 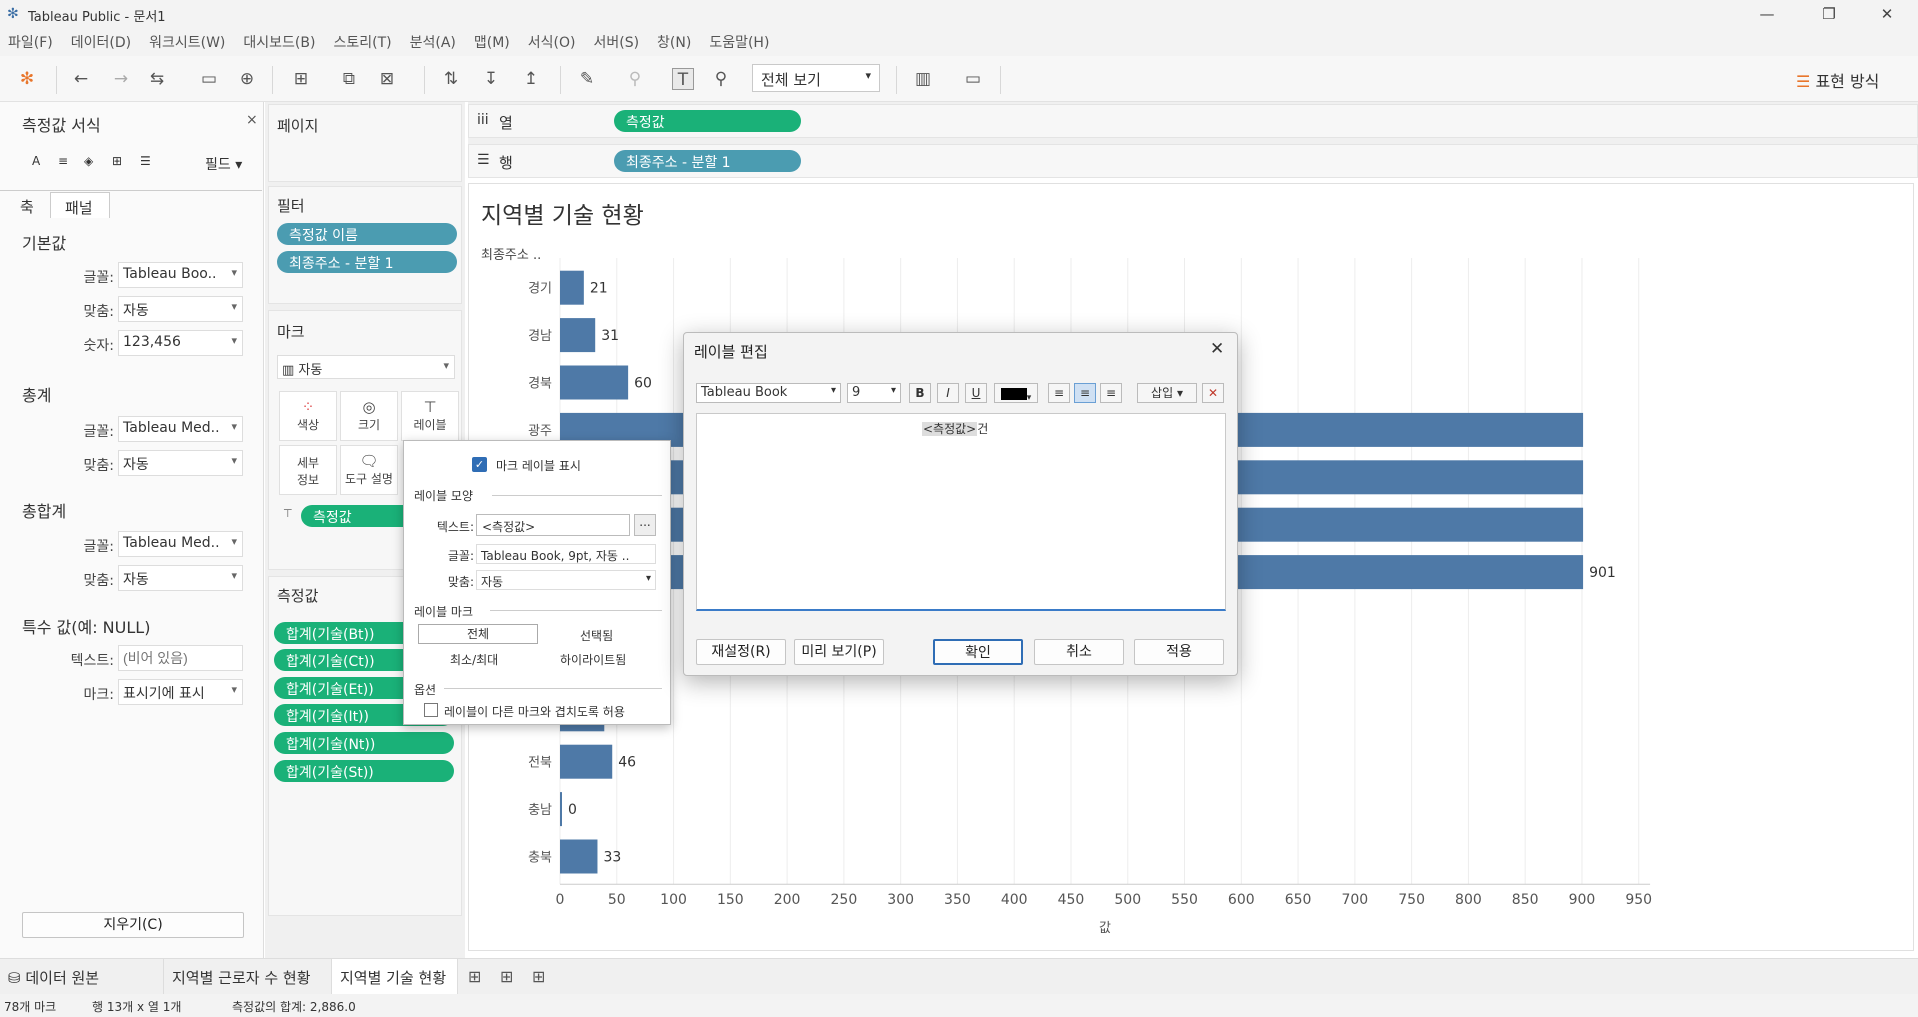 What do you see at coordinates (506, 976) in the screenshot?
I see `new-dashboard-tab-icon: ⊞` at bounding box center [506, 976].